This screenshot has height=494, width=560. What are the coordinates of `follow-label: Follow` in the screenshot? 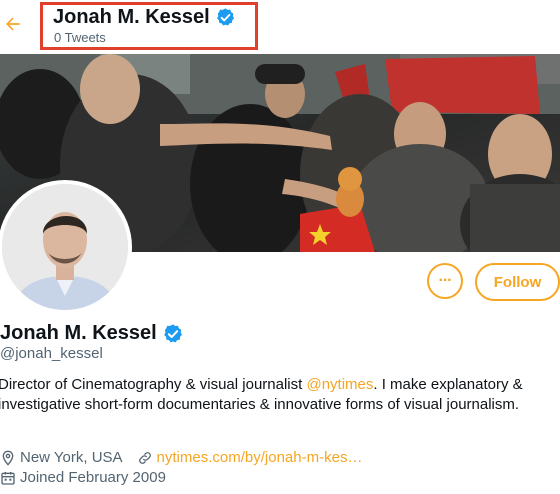 It's located at (517, 282).